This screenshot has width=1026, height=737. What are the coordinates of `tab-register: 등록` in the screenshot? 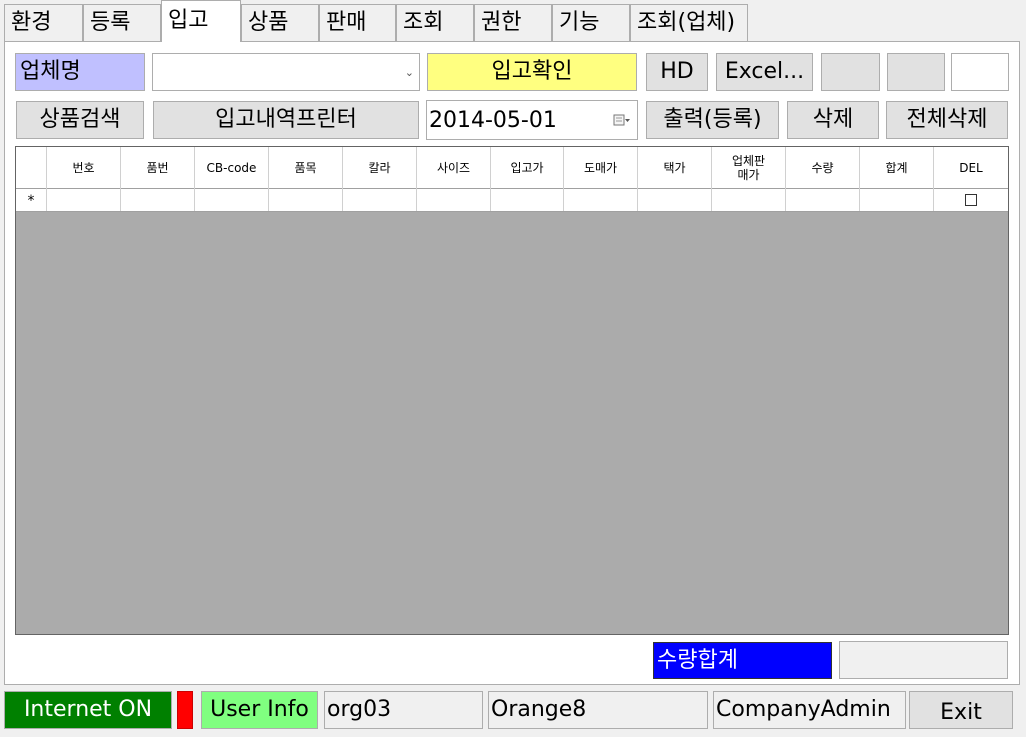 It's located at (122, 23).